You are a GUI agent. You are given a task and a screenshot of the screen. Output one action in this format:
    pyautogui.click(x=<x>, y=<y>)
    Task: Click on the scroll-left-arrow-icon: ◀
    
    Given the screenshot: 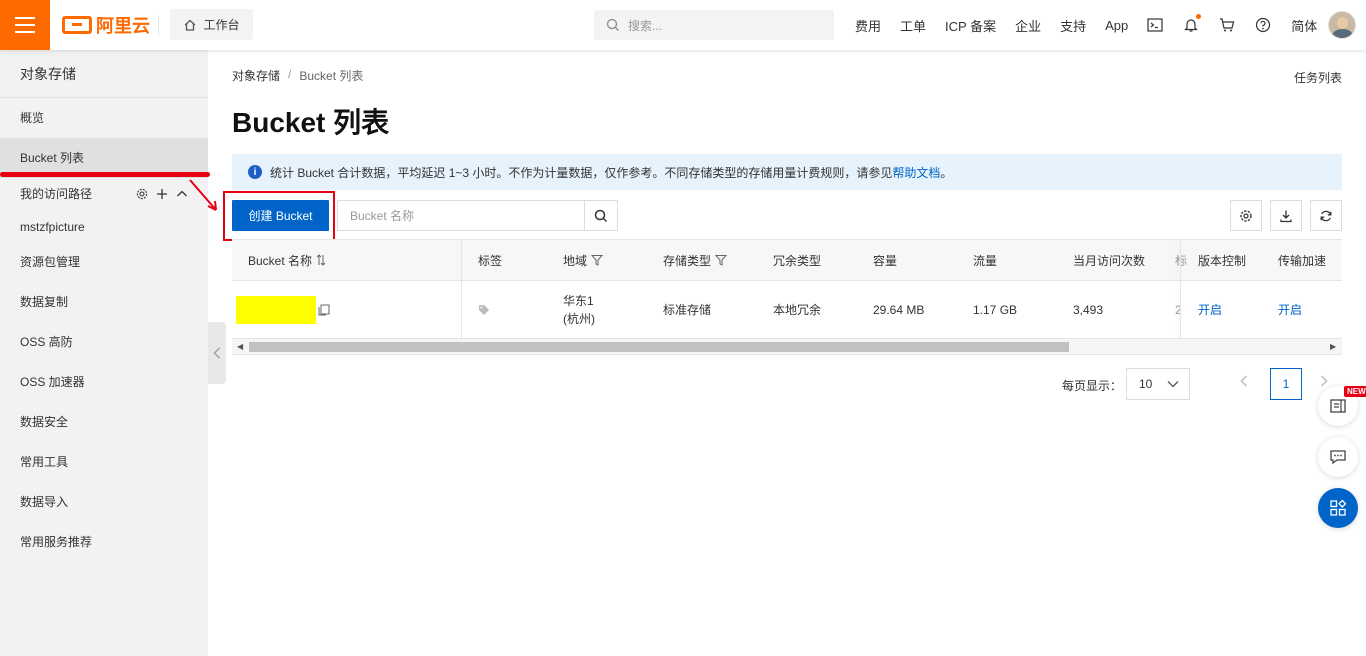 What is the action you would take?
    pyautogui.click(x=240, y=346)
    